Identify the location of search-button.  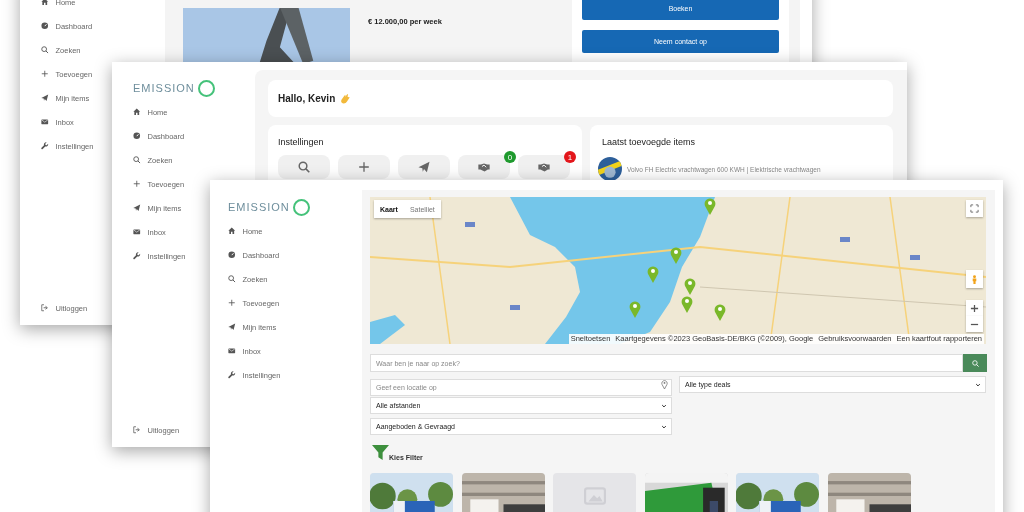
(975, 363).